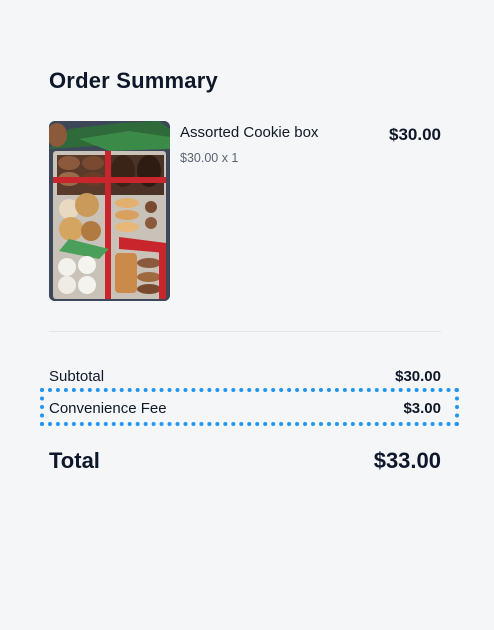 This screenshot has width=494, height=630. What do you see at coordinates (418, 376) in the screenshot?
I see `subtotal-value: $30.00` at bounding box center [418, 376].